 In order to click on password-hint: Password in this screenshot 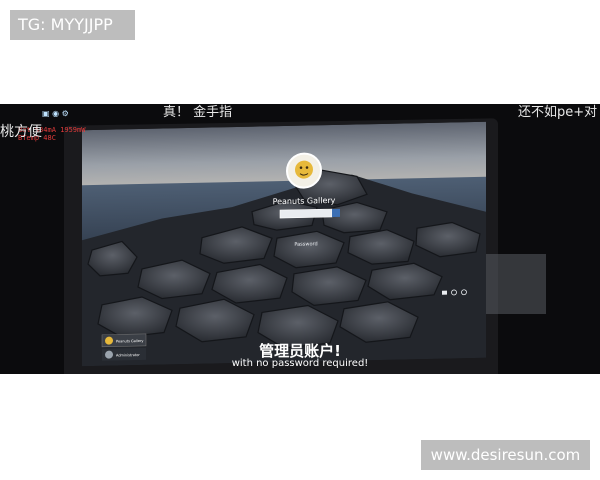, I will do `click(305, 244)`.